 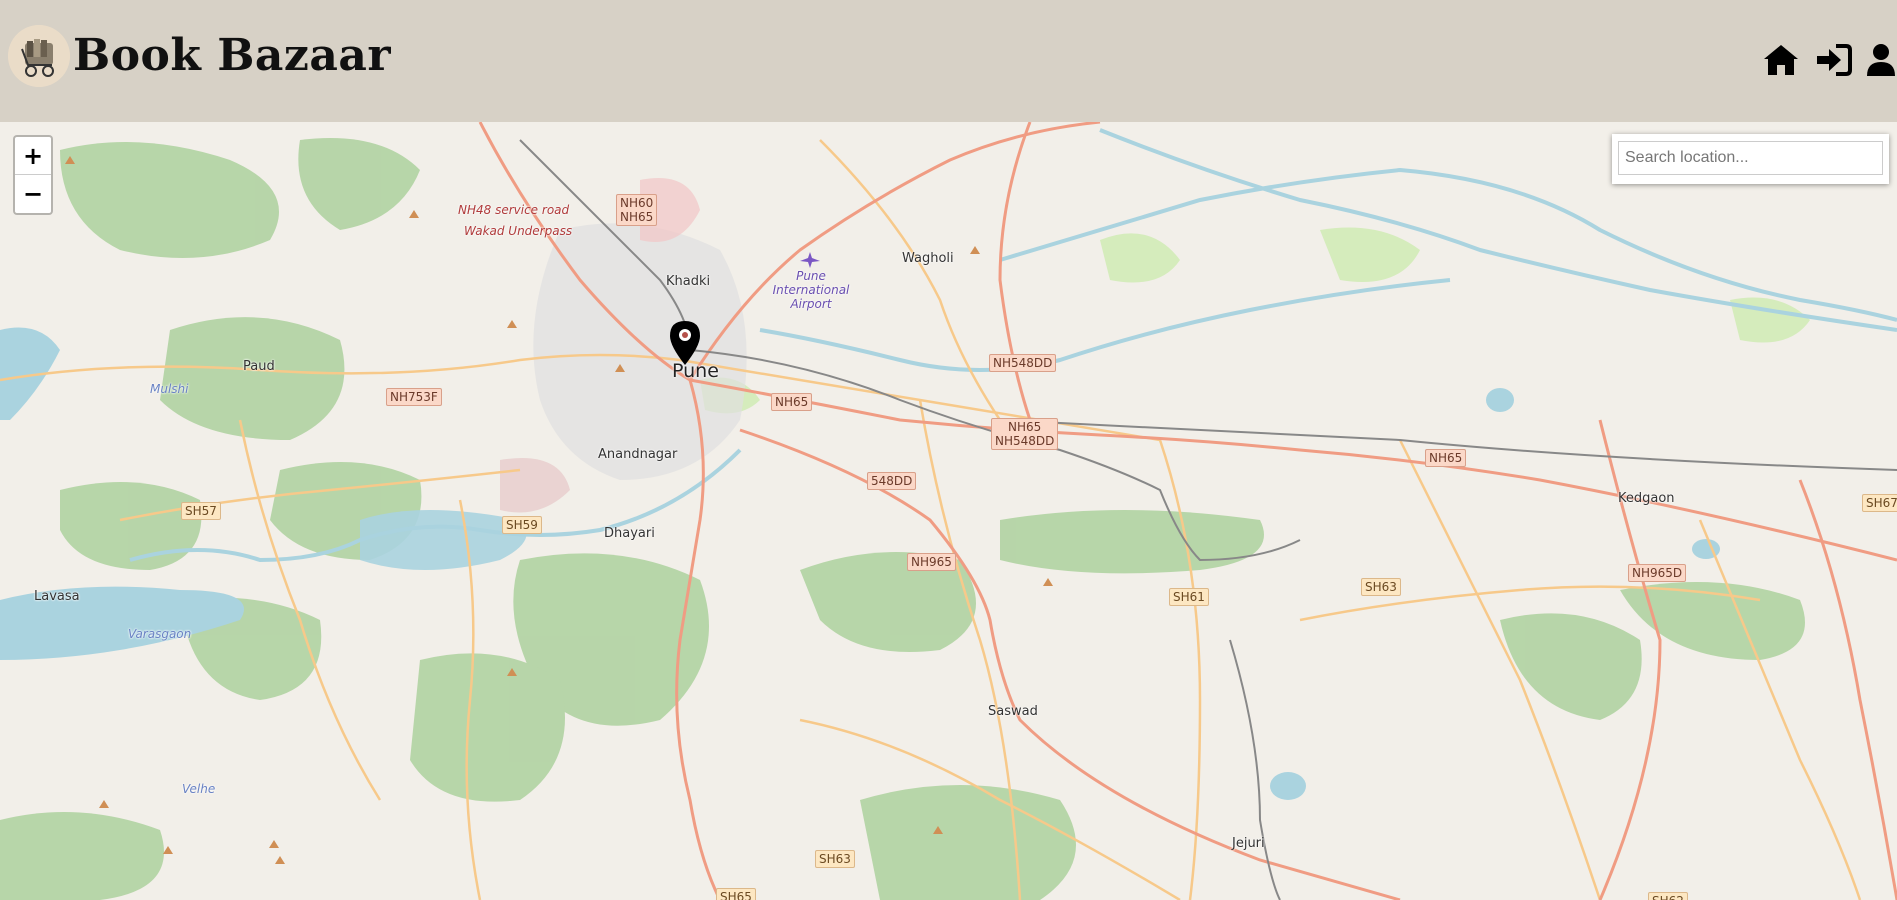 What do you see at coordinates (1446, 458) in the screenshot?
I see `road-shield-nh65-east: NH65` at bounding box center [1446, 458].